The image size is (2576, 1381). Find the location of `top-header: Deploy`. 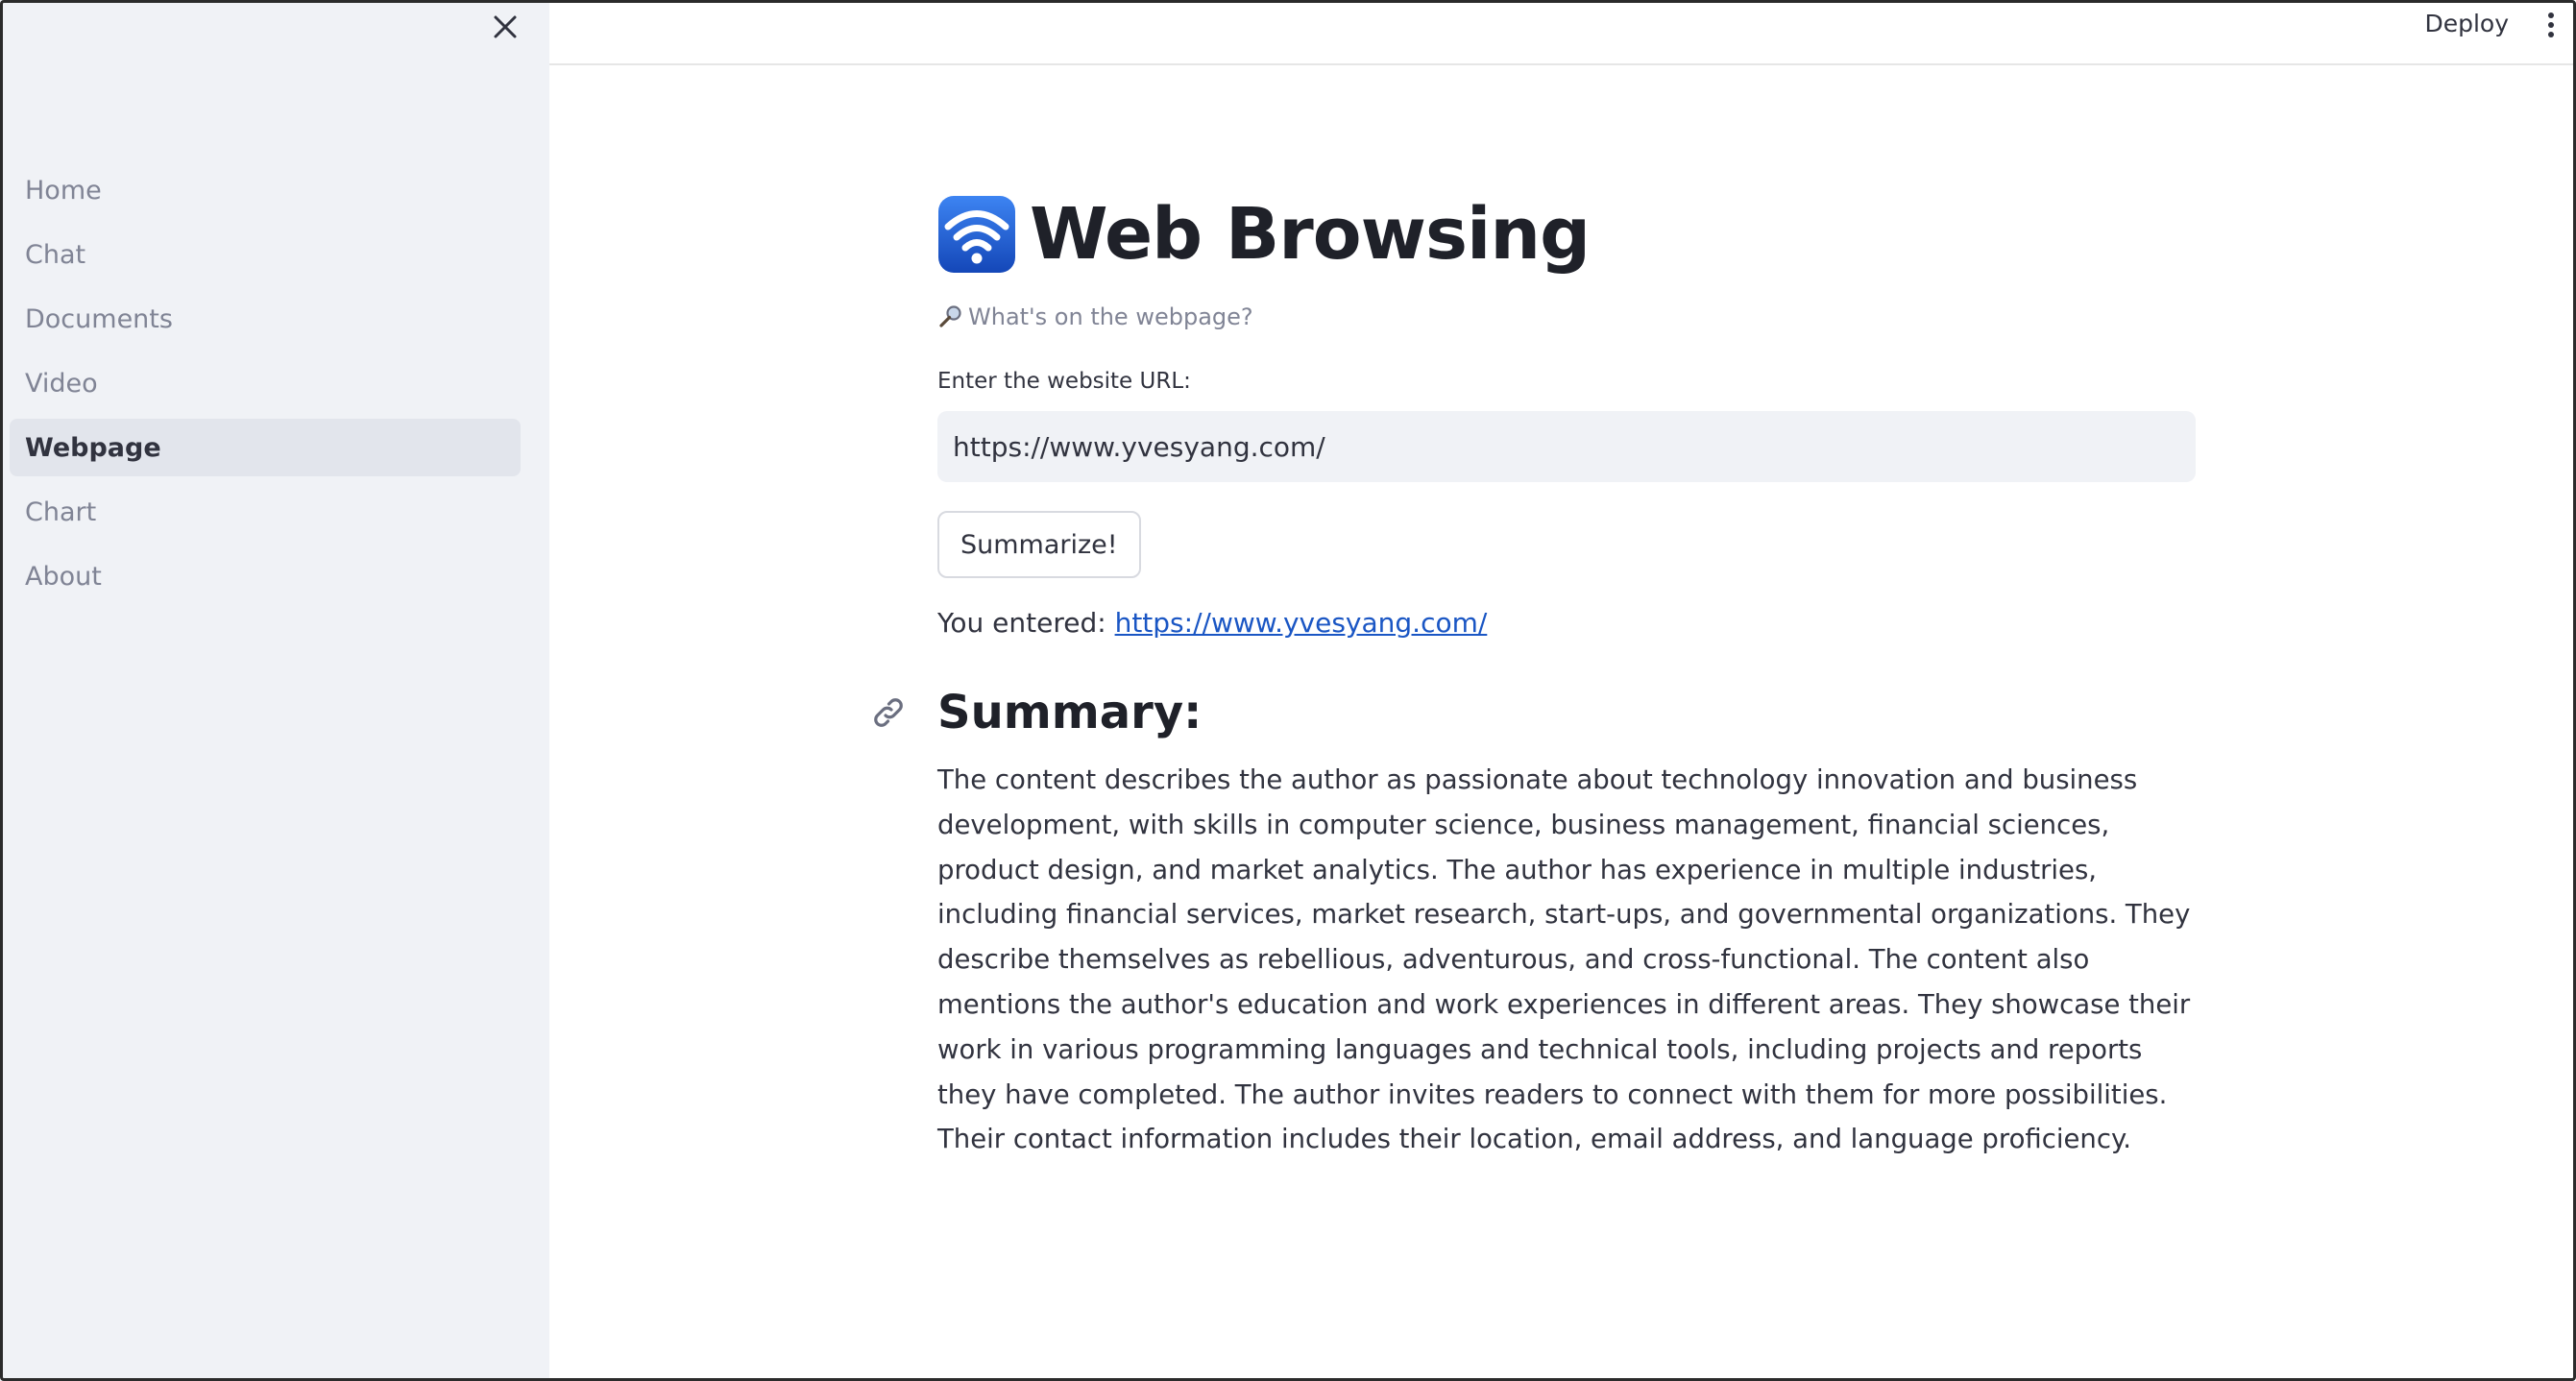

top-header: Deploy is located at coordinates (1562, 32).